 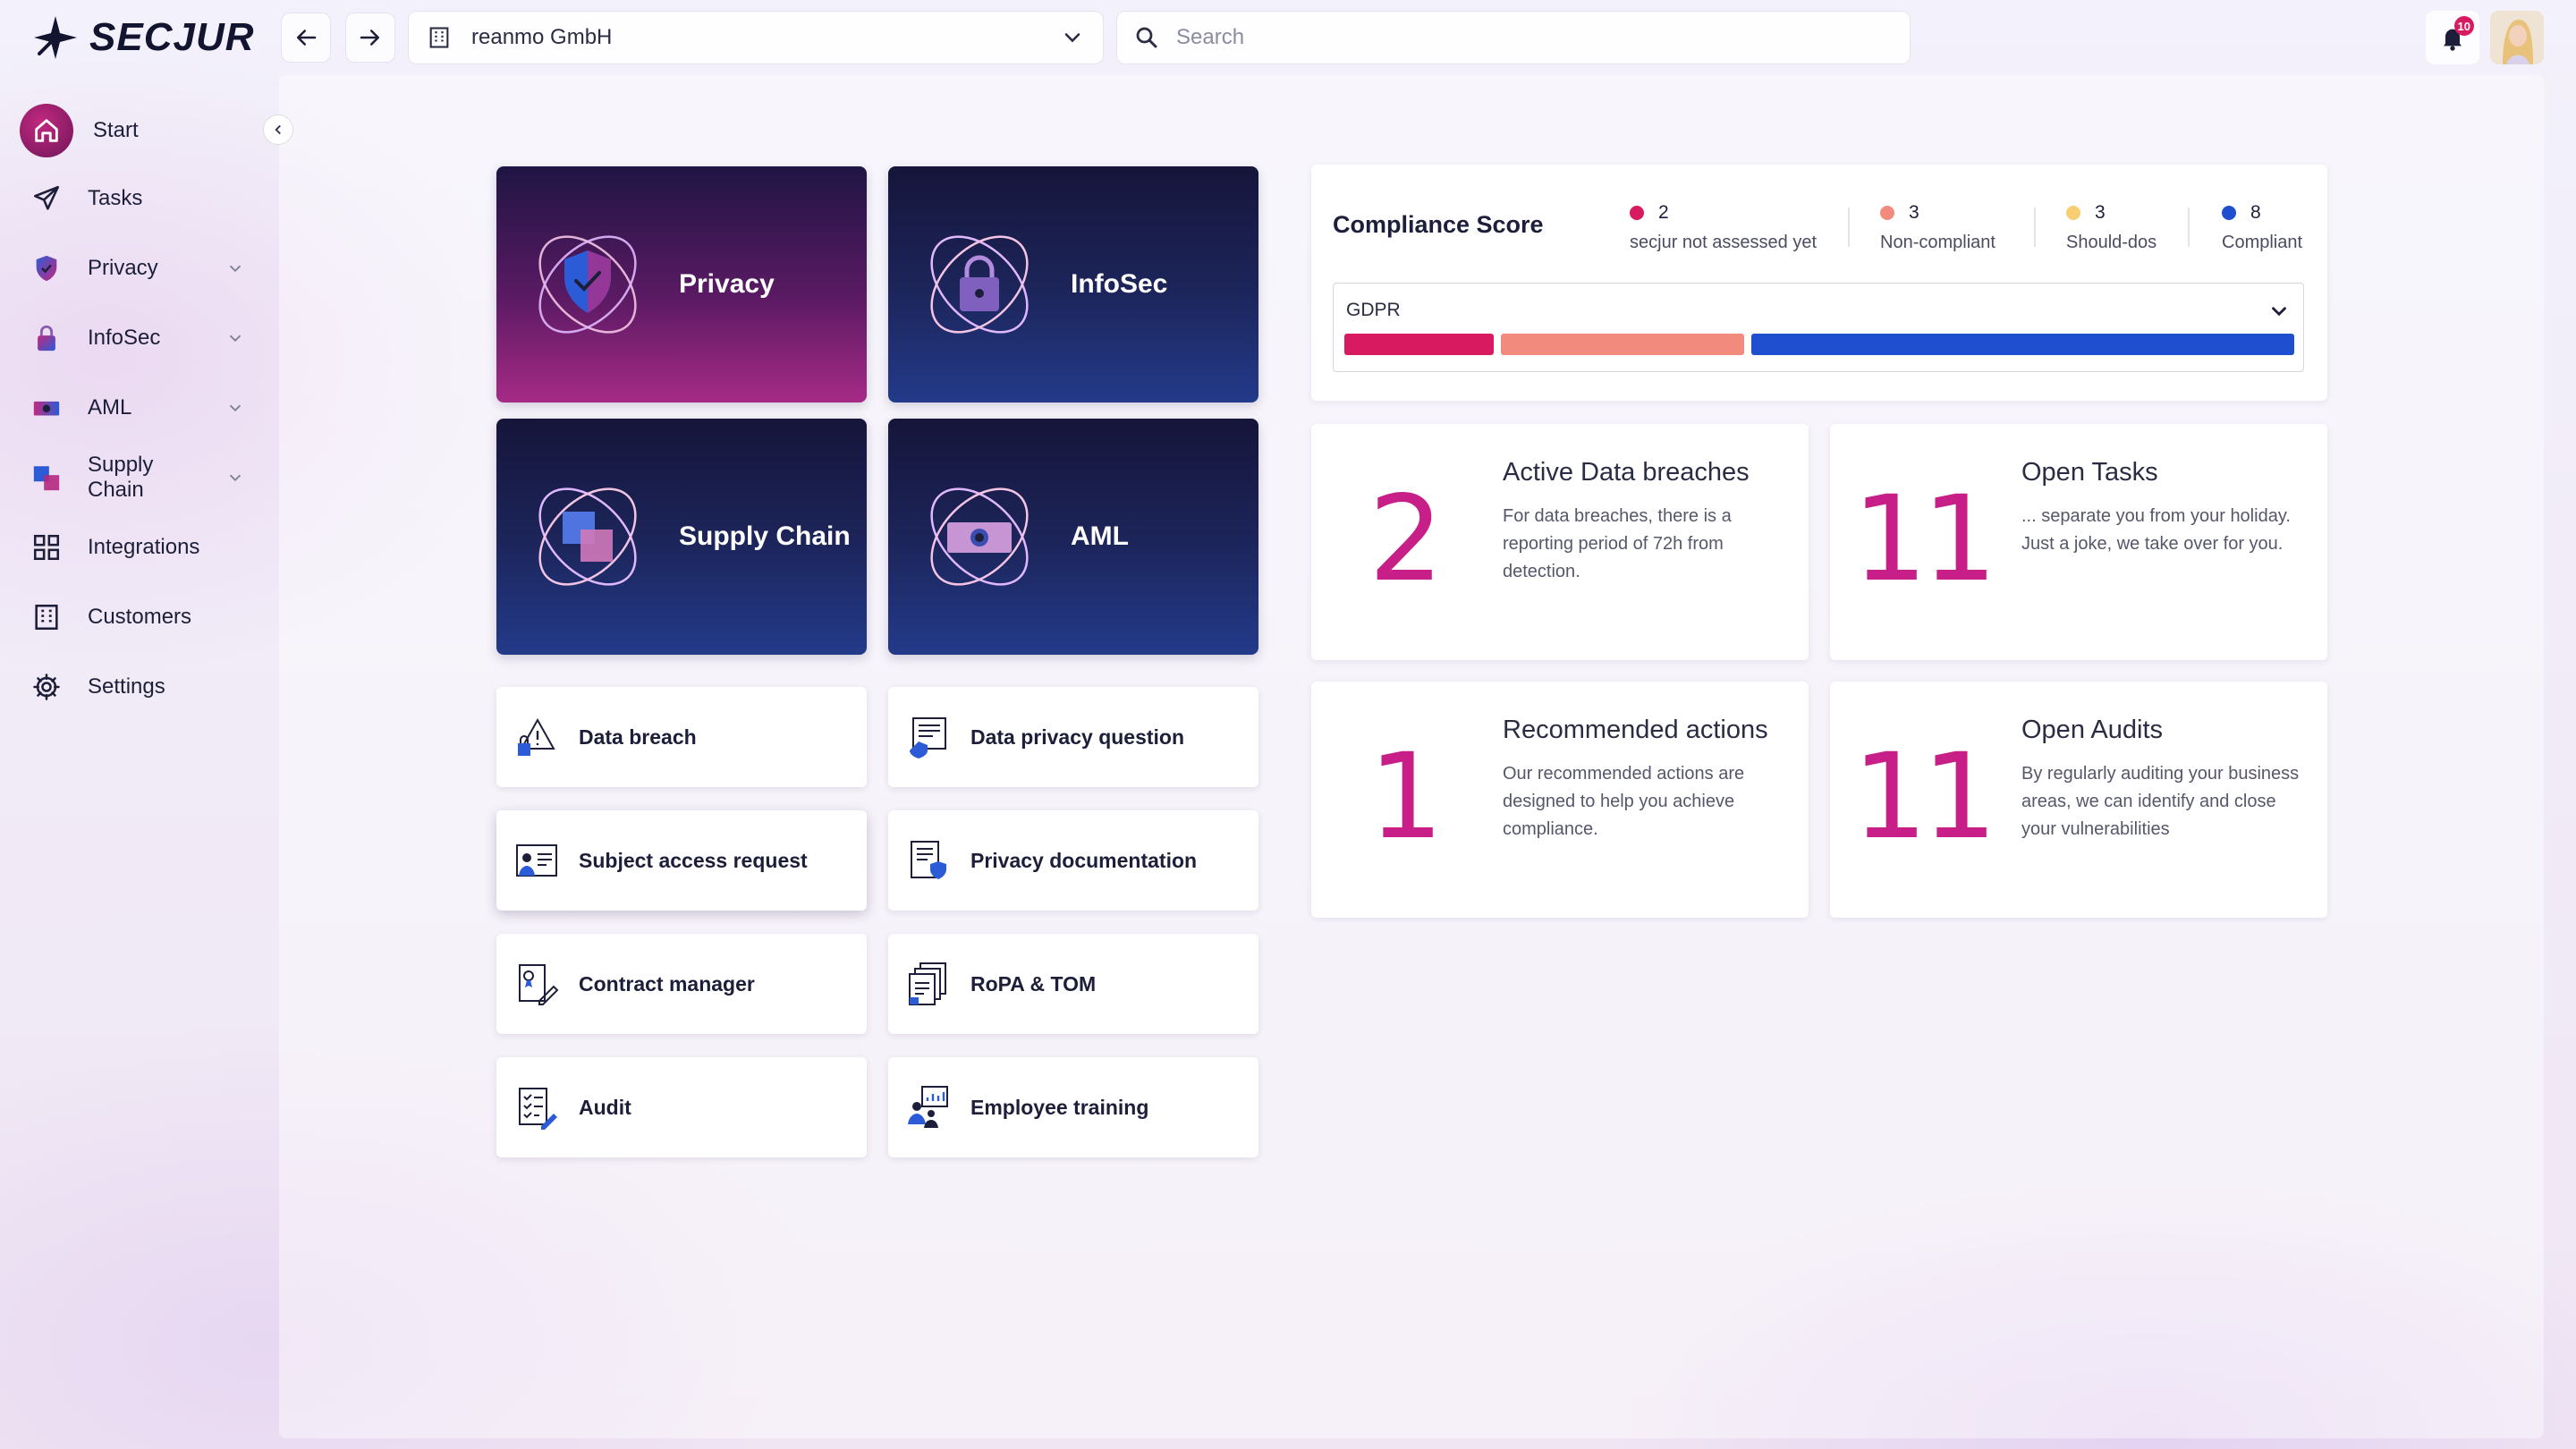 I want to click on chevron-left-icon, so click(x=278, y=129).